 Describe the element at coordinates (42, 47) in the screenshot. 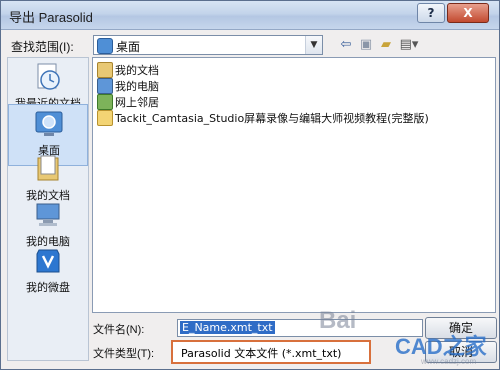

I see `look-in-label: 查找范围(I):` at that location.